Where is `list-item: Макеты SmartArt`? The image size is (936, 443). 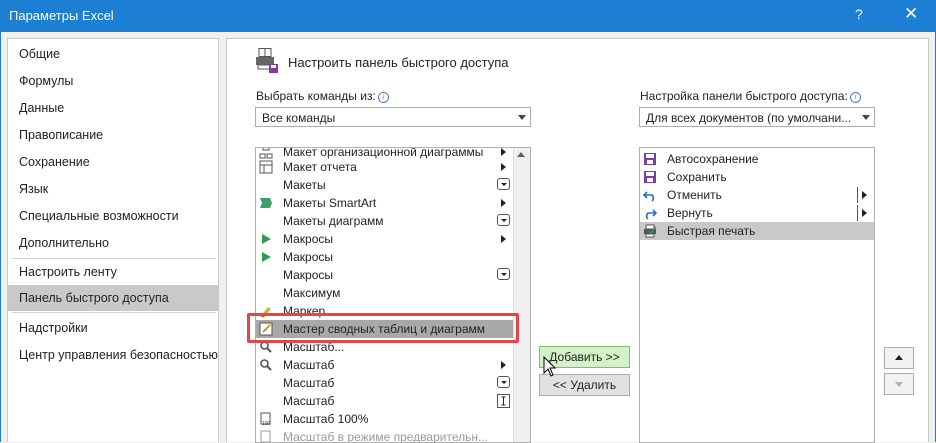
list-item: Макеты SmartArt is located at coordinates (385, 203).